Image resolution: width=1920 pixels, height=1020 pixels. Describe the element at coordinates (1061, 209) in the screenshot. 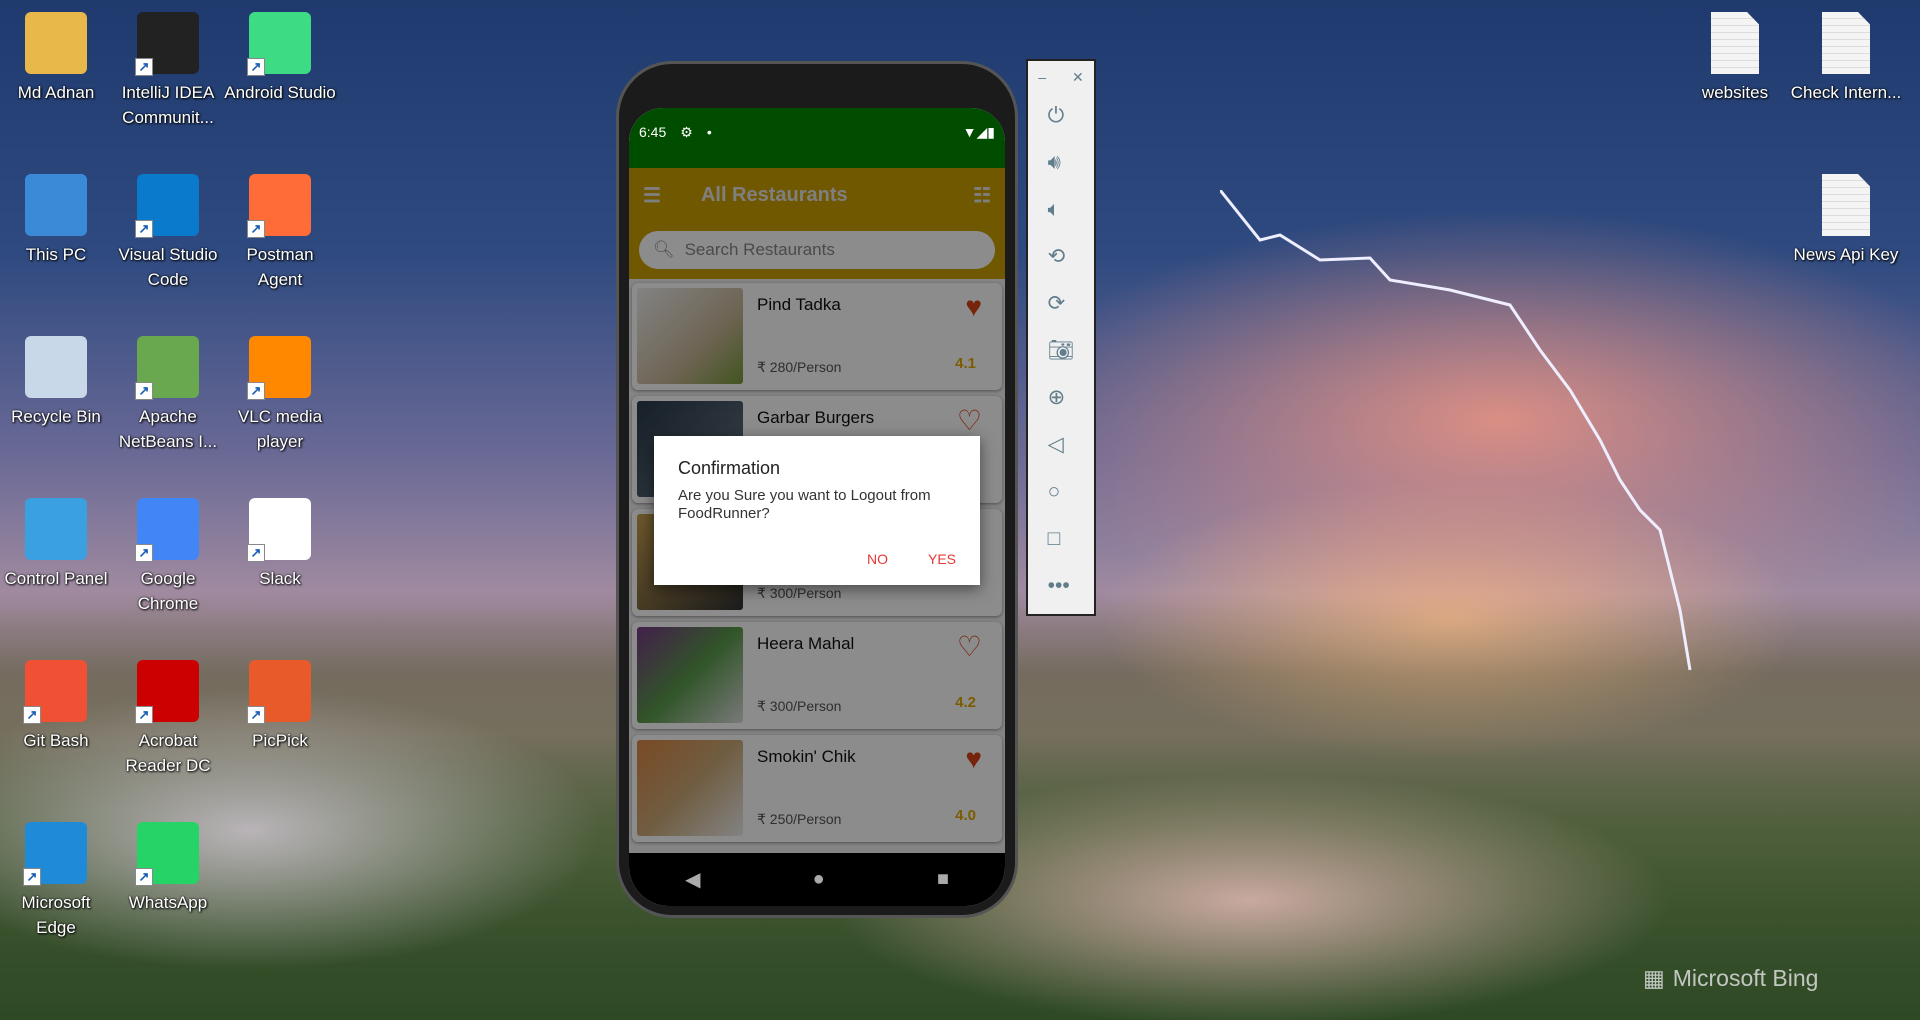

I see `volume-down-icon: 🔈︎` at that location.